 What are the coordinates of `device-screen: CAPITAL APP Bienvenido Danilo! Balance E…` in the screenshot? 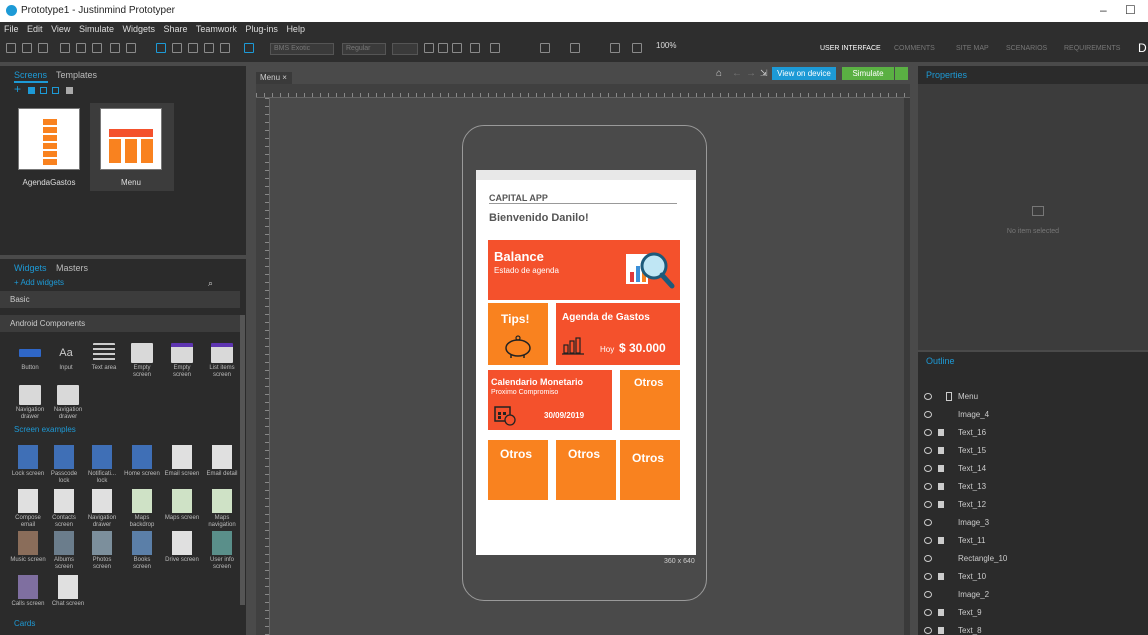 It's located at (586, 362).